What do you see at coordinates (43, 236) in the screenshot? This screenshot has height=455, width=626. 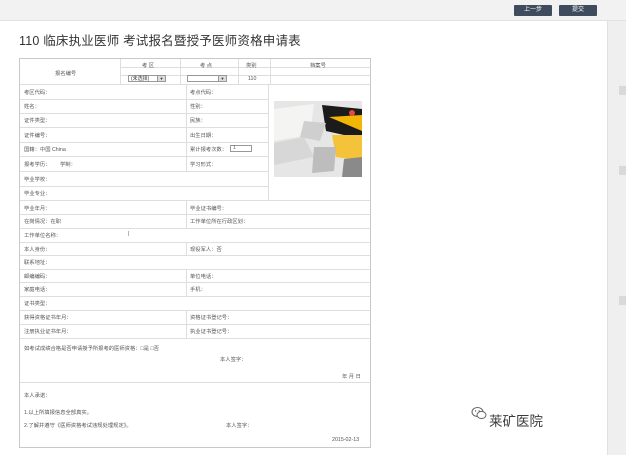 I see `work-unit-field: 工作单位名称：` at bounding box center [43, 236].